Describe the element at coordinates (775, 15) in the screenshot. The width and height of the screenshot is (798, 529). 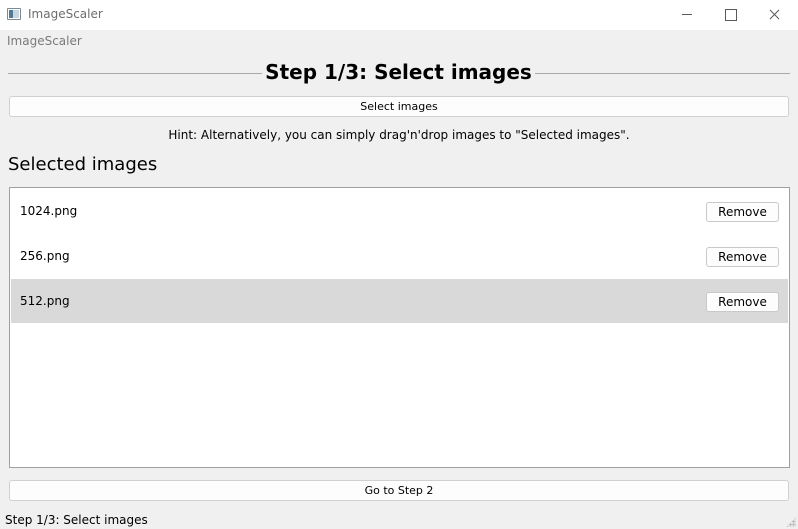
I see `close-icon` at that location.